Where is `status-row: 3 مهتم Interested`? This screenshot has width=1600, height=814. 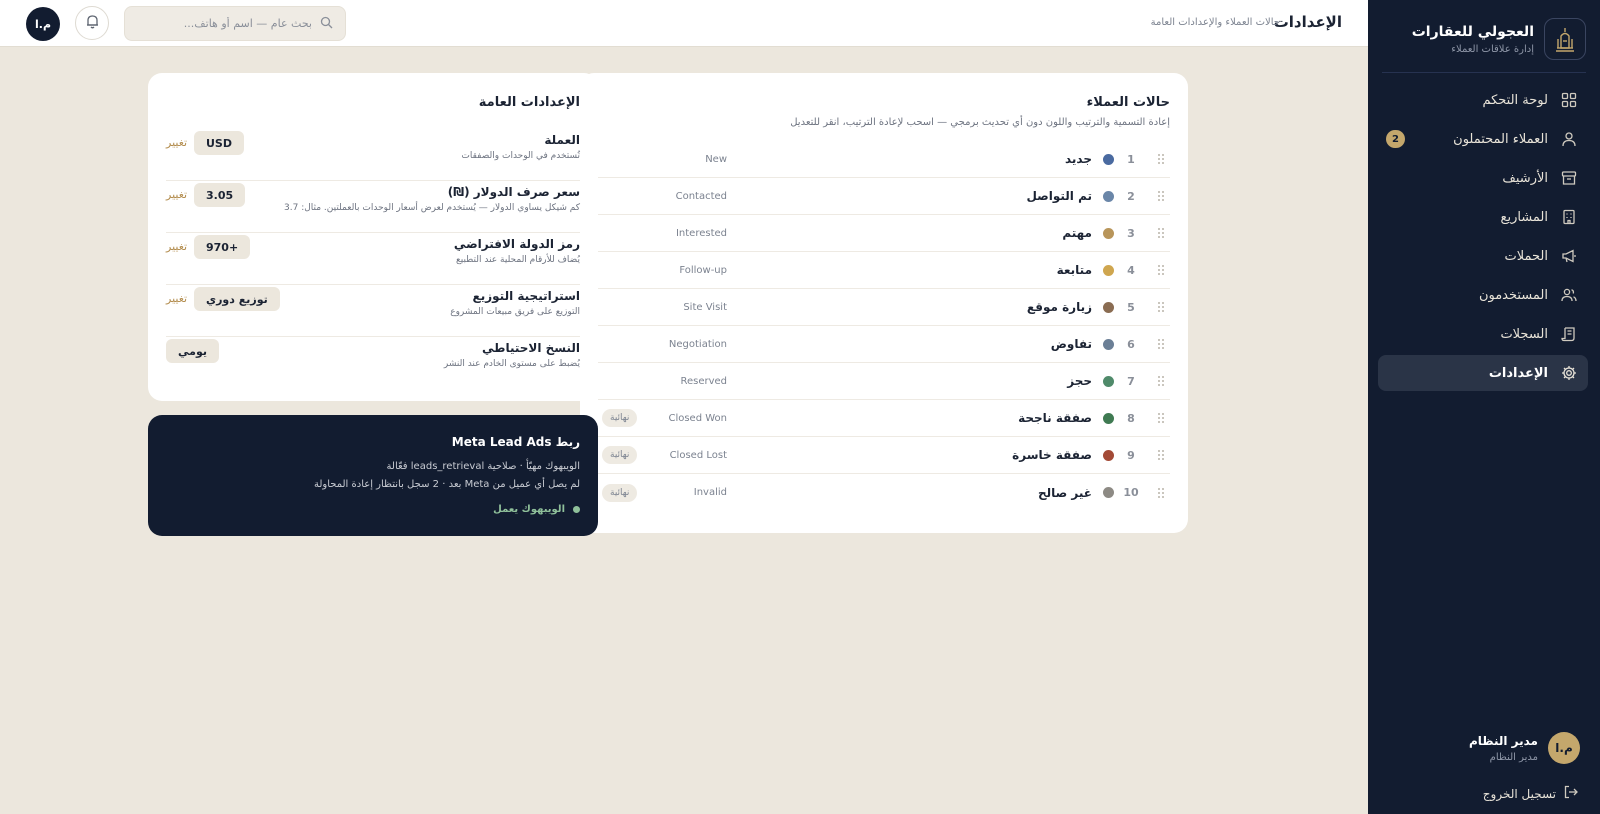
status-row: 3 مهتم Interested is located at coordinates (884, 233).